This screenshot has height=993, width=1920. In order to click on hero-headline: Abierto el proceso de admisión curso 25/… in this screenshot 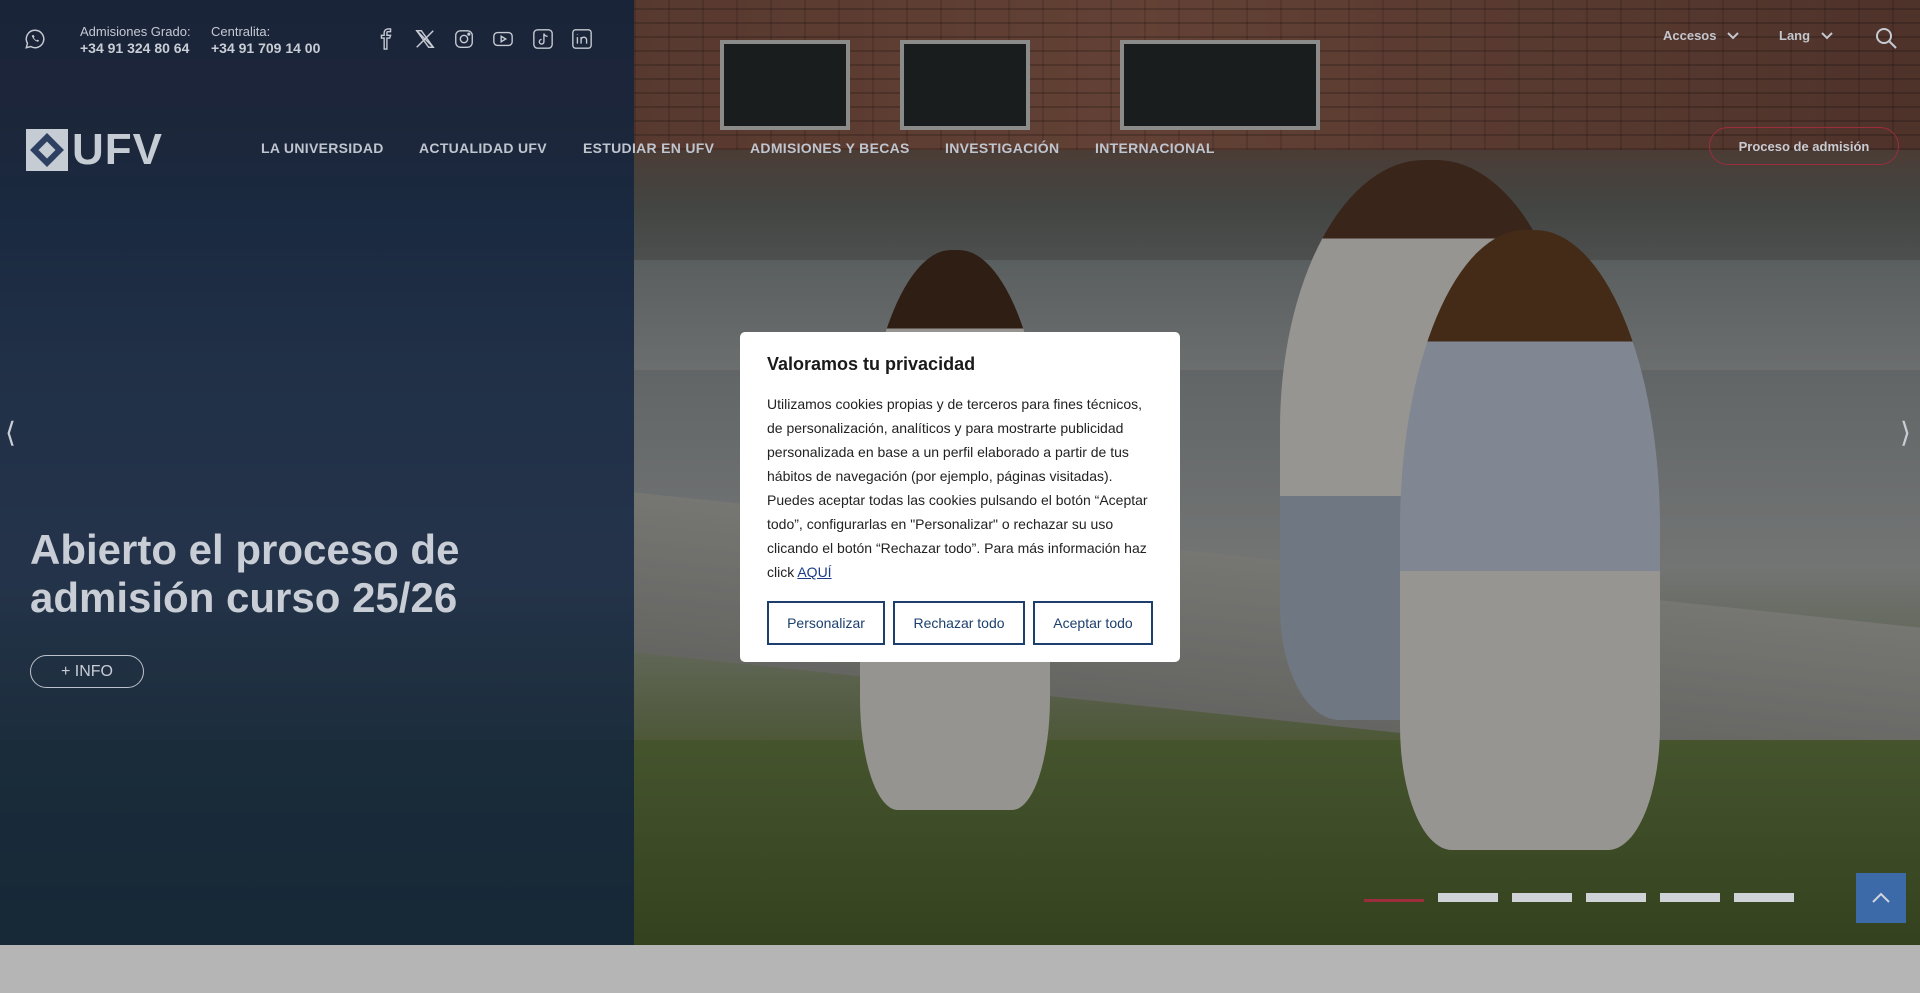, I will do `click(245, 573)`.